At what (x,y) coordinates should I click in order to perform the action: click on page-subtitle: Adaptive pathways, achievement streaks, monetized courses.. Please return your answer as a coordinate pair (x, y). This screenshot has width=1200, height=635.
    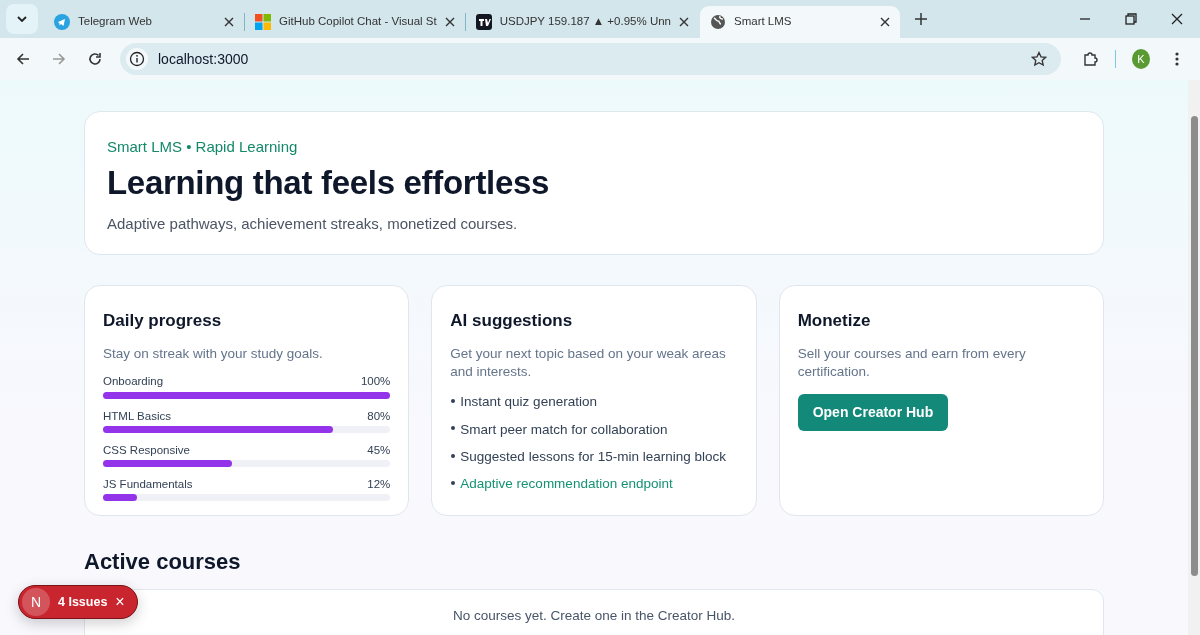
    Looking at the image, I should click on (313, 223).